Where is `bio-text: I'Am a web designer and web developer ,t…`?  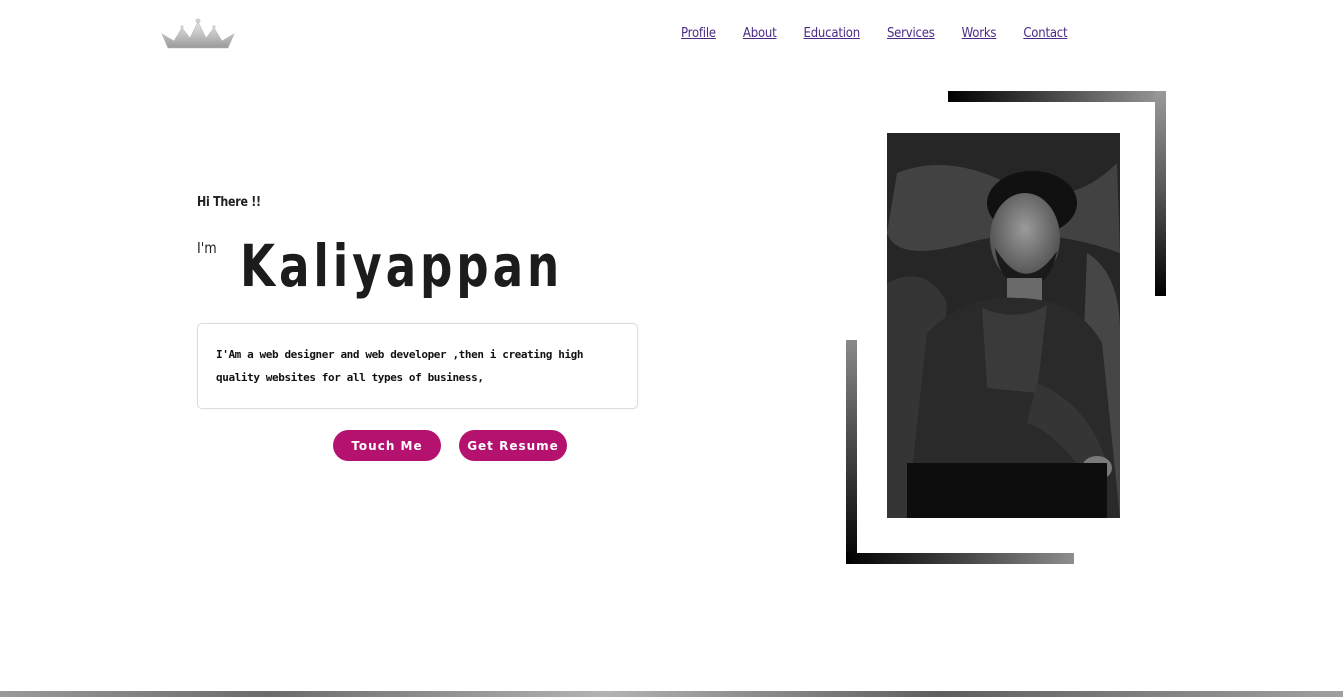
bio-text: I'Am a web designer and web developer ,t… is located at coordinates (400, 366).